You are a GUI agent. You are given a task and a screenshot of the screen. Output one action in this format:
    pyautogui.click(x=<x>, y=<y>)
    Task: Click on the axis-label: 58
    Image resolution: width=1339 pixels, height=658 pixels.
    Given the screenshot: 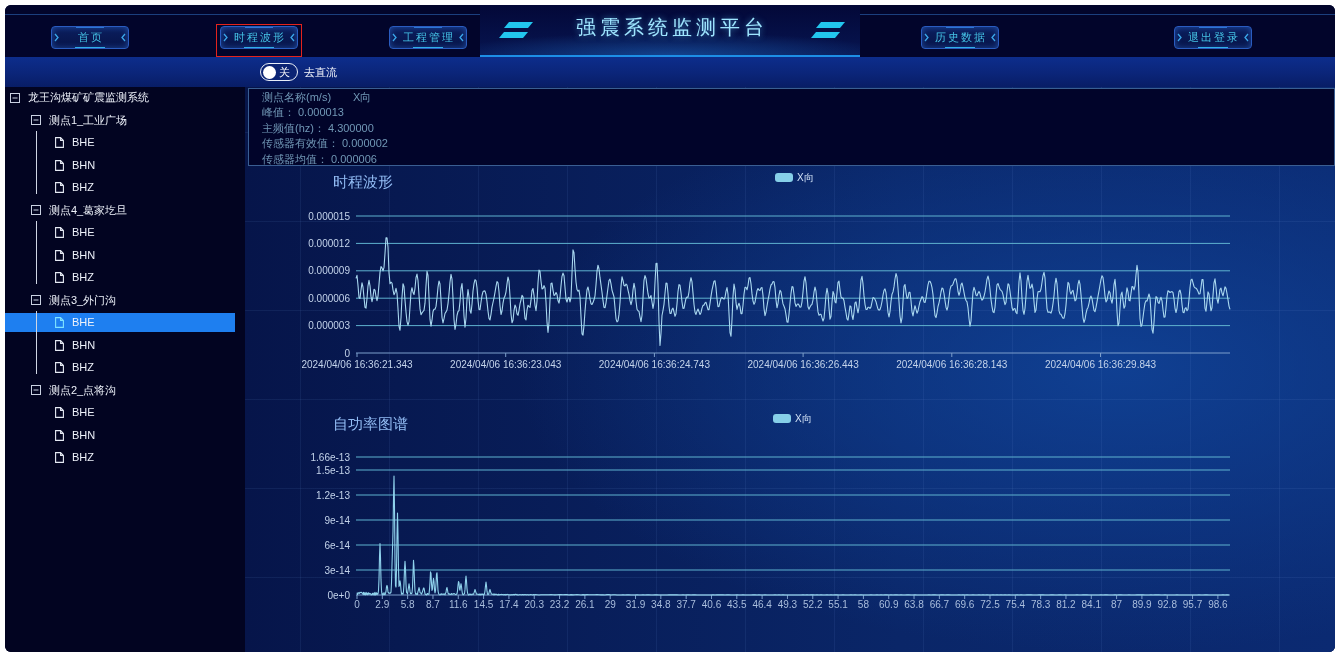 What is the action you would take?
    pyautogui.click(x=863, y=604)
    